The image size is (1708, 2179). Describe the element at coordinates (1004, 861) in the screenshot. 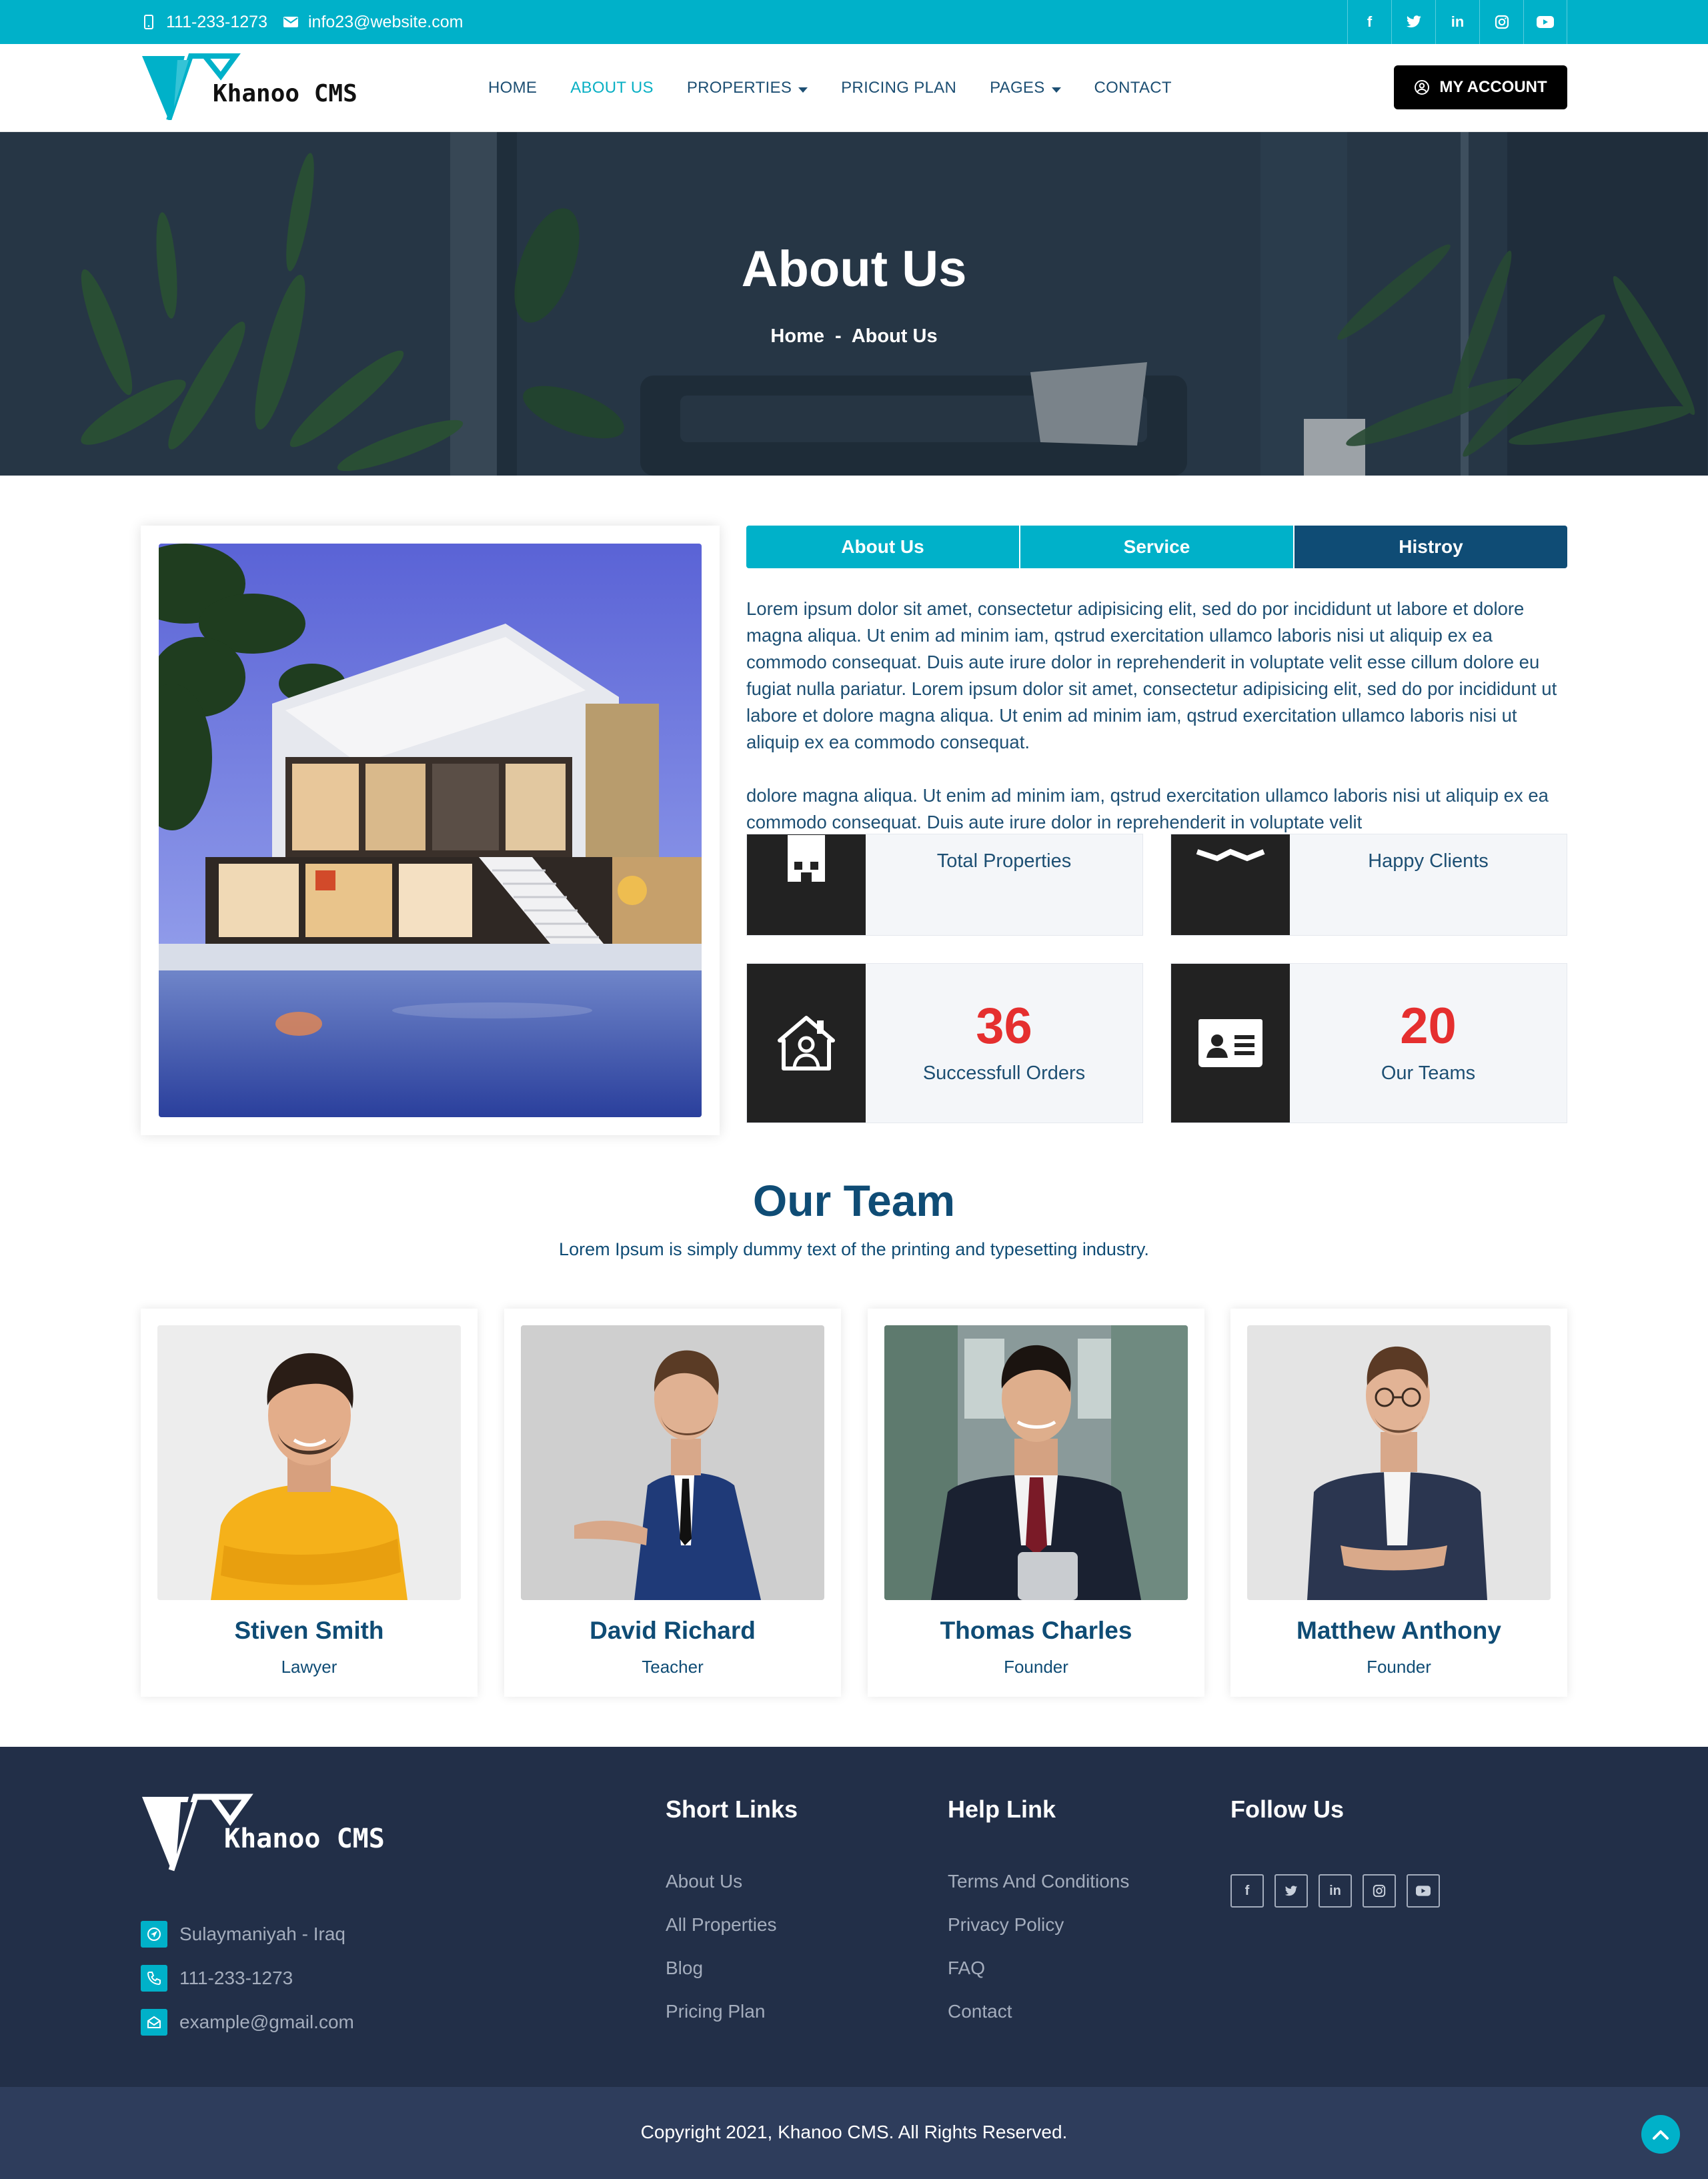

I see `stat-label: Total Properties` at that location.